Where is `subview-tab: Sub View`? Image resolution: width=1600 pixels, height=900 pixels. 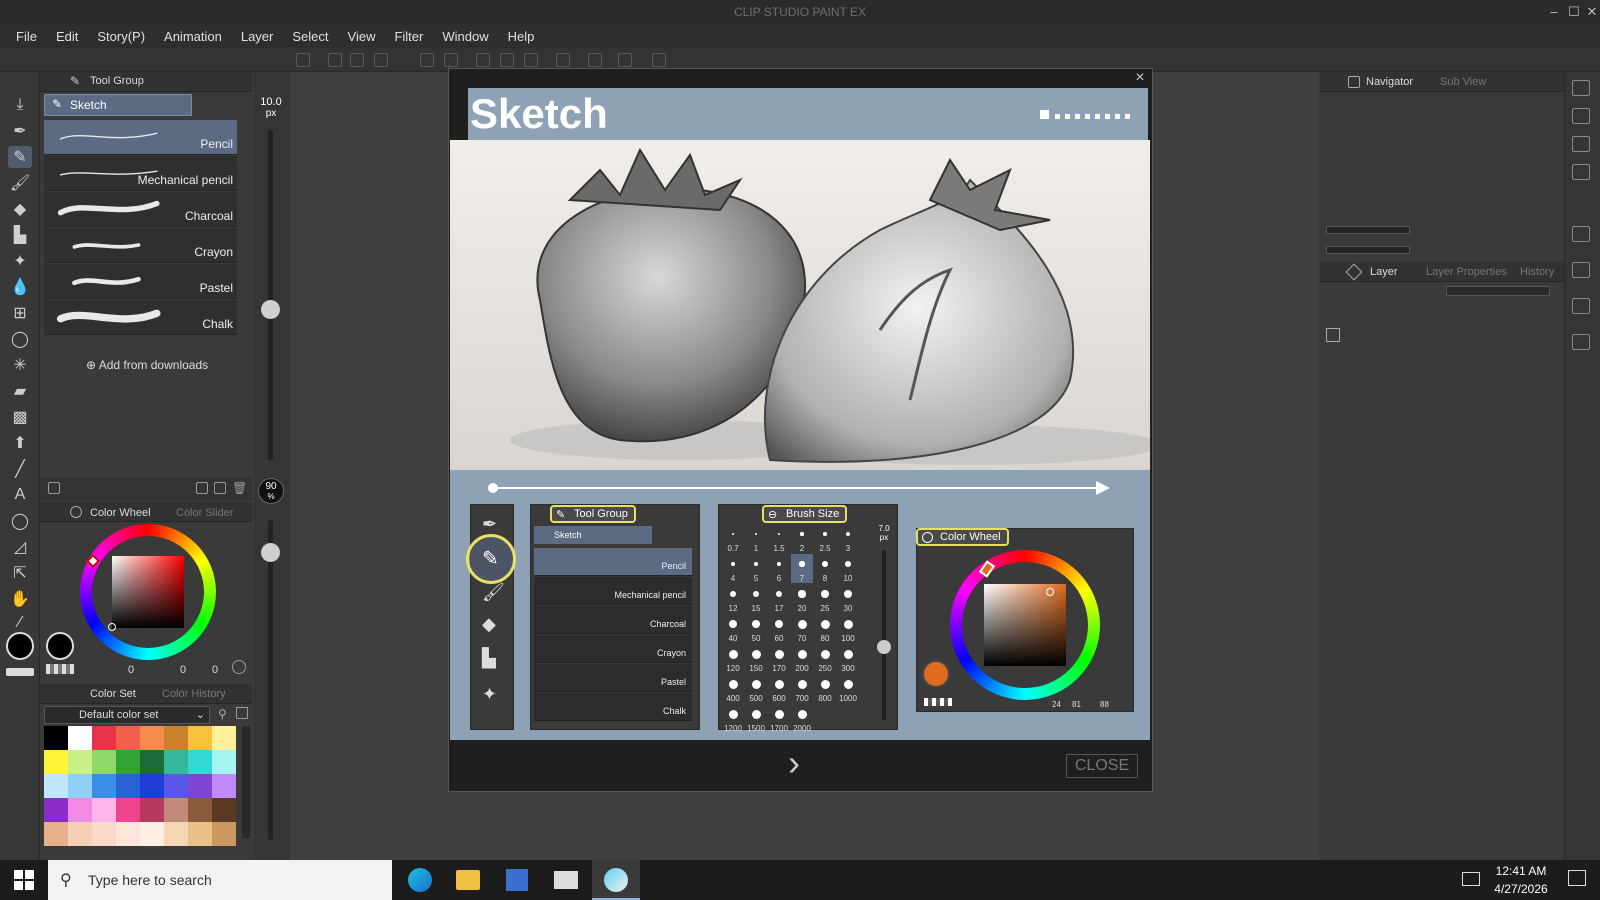 subview-tab: Sub View is located at coordinates (1463, 82).